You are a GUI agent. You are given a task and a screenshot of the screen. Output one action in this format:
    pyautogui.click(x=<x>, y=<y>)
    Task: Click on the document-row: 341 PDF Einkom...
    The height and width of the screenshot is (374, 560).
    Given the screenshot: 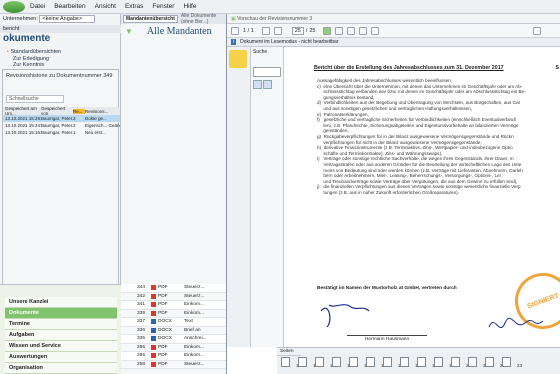 What is the action you would take?
    pyautogui.click(x=173, y=305)
    